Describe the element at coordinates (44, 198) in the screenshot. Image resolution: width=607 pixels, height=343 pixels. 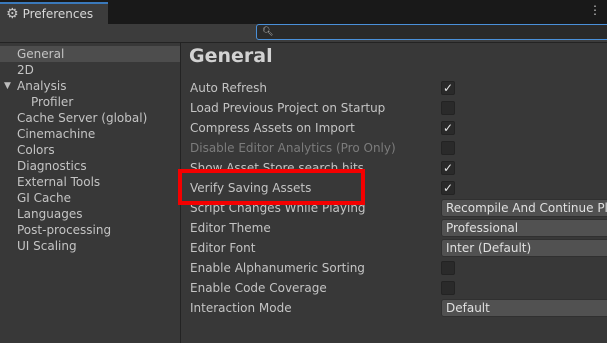
I see `sidebar-item-label: GI Cache` at that location.